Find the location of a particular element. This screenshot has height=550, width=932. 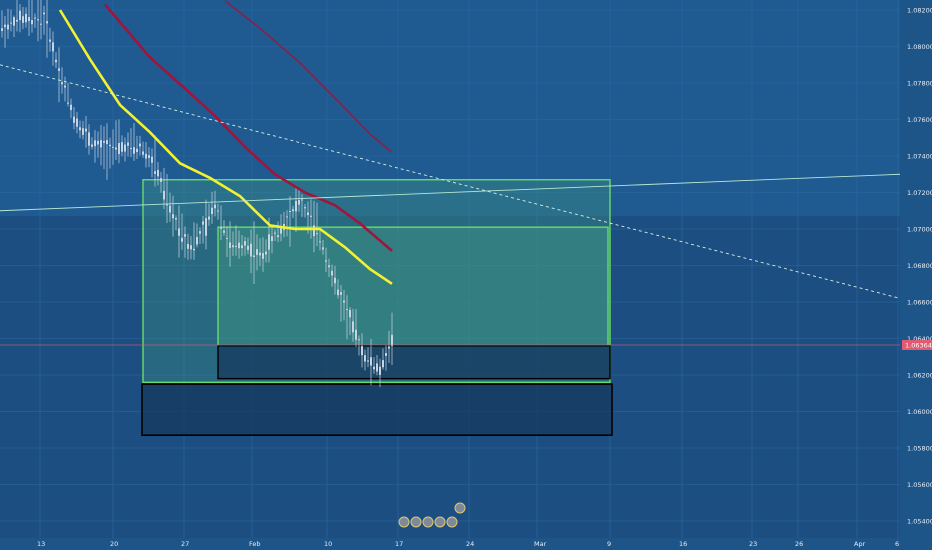

y-tick-label: 1.06000 is located at coordinates (919, 412).